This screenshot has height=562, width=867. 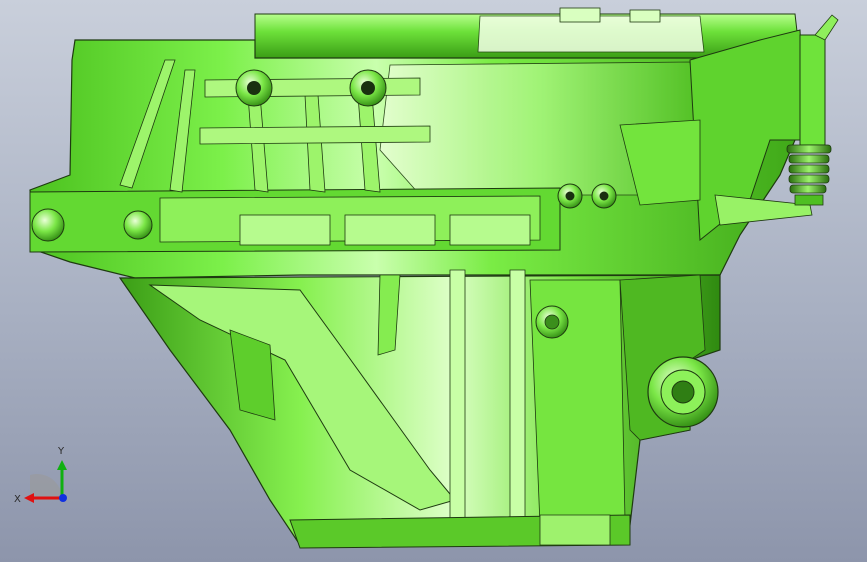 I want to click on z-axis-icon, so click(x=63, y=498).